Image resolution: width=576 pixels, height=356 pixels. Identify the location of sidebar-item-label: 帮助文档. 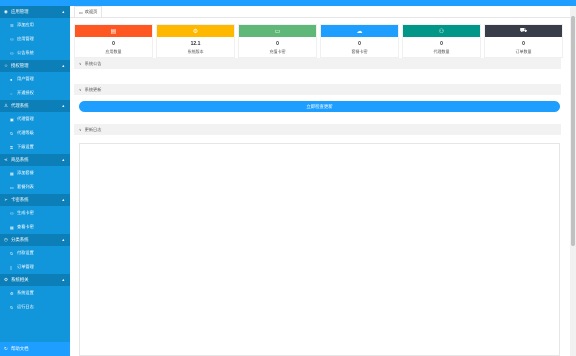
(20, 348).